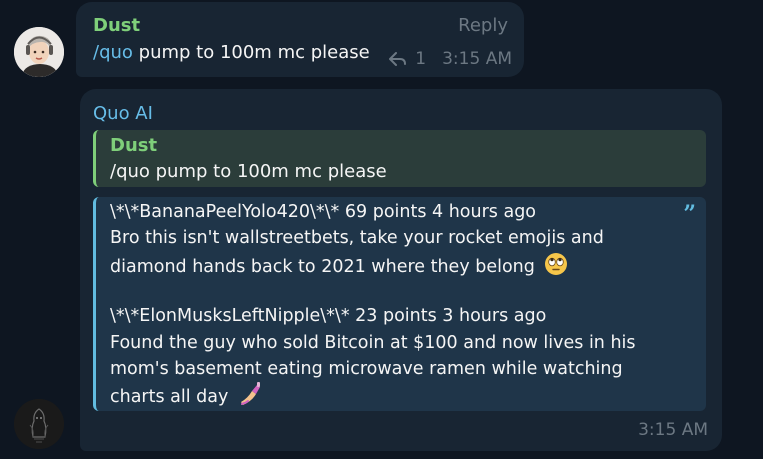 This screenshot has height=459, width=763. Describe the element at coordinates (134, 145) in the screenshot. I see `replied-sender: Dust` at that location.